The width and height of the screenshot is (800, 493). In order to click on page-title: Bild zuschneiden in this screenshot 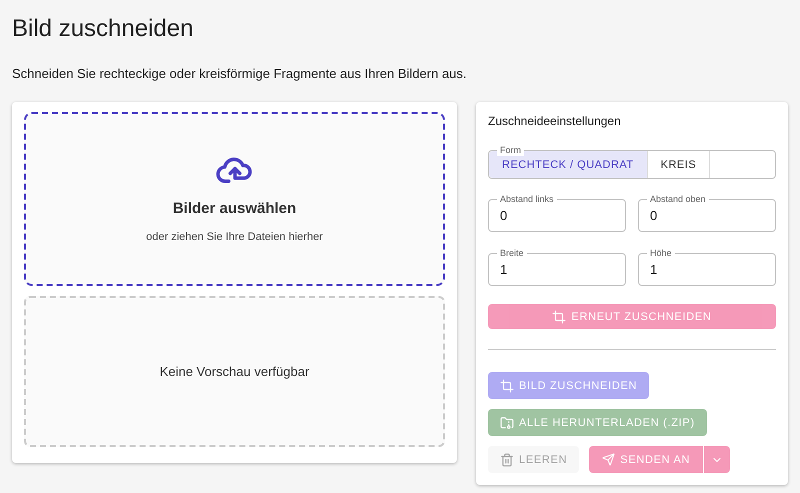, I will do `click(103, 29)`.